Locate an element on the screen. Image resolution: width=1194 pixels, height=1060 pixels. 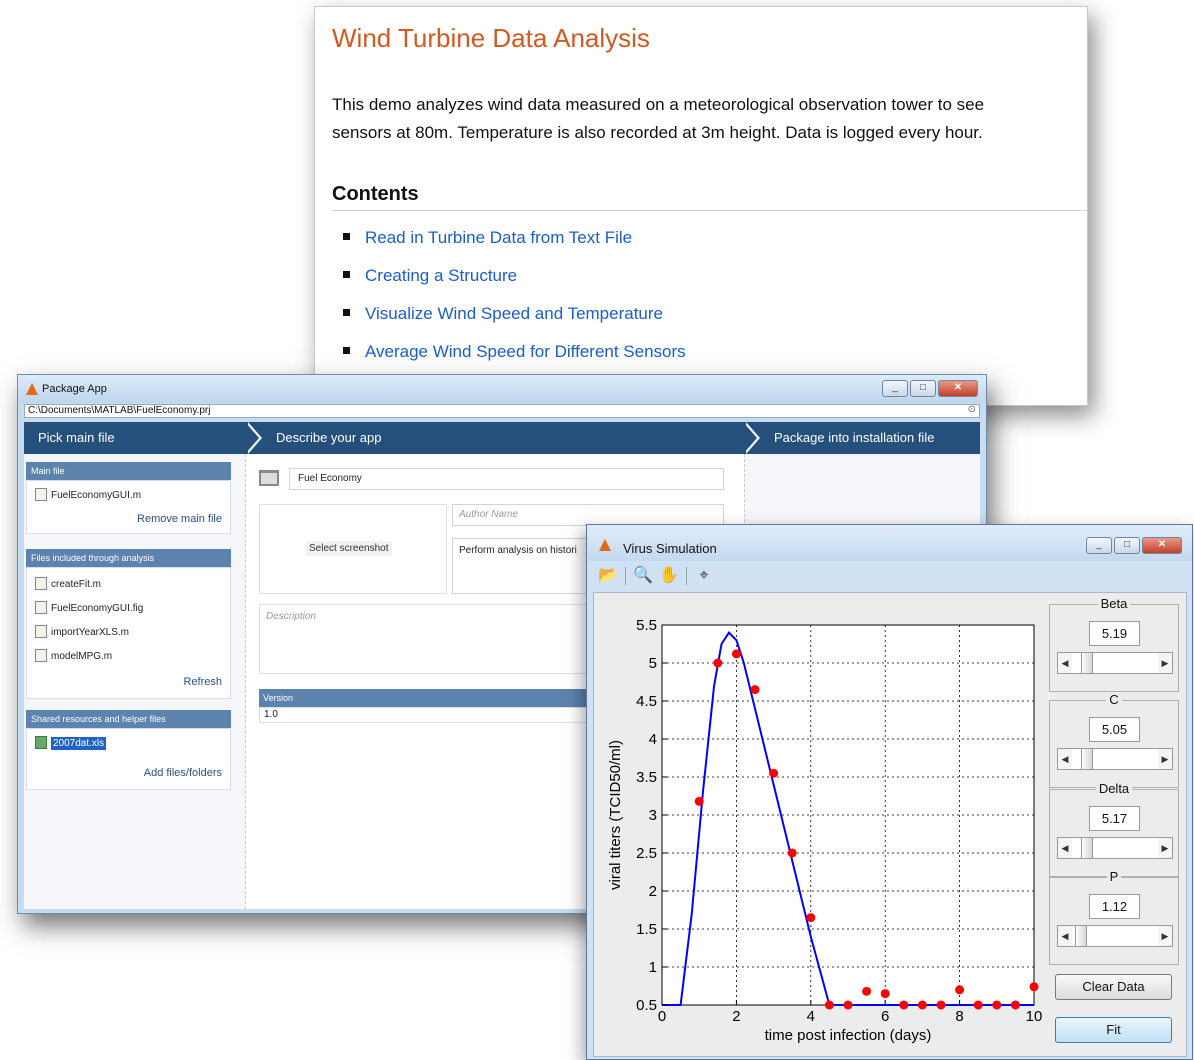
m-file-icon is located at coordinates (41, 631).